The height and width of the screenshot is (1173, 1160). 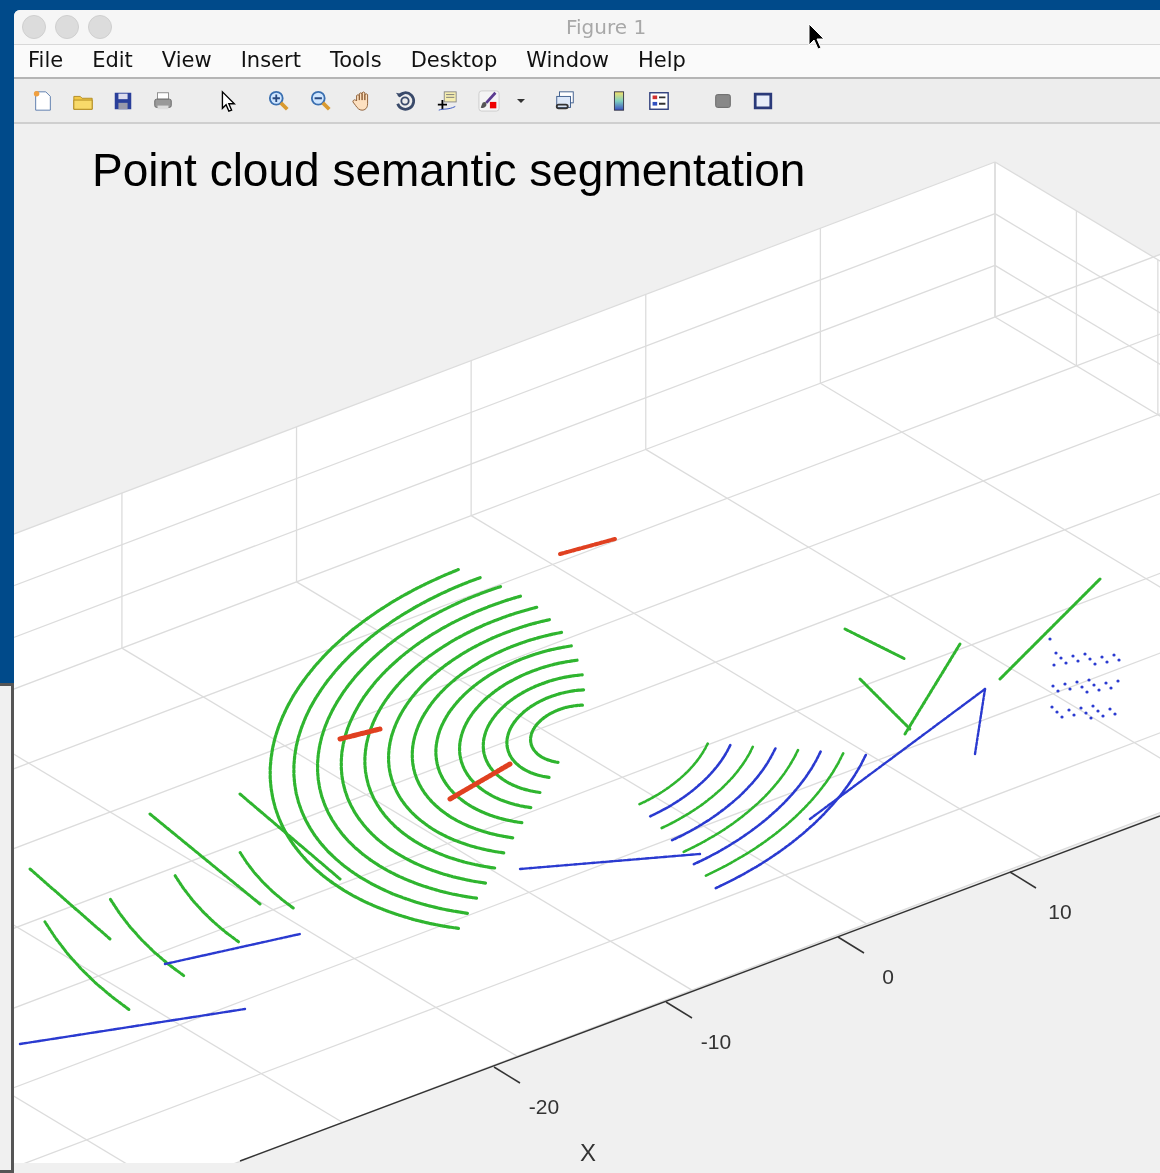 What do you see at coordinates (606, 27) in the screenshot?
I see `window-title: Figure 1` at bounding box center [606, 27].